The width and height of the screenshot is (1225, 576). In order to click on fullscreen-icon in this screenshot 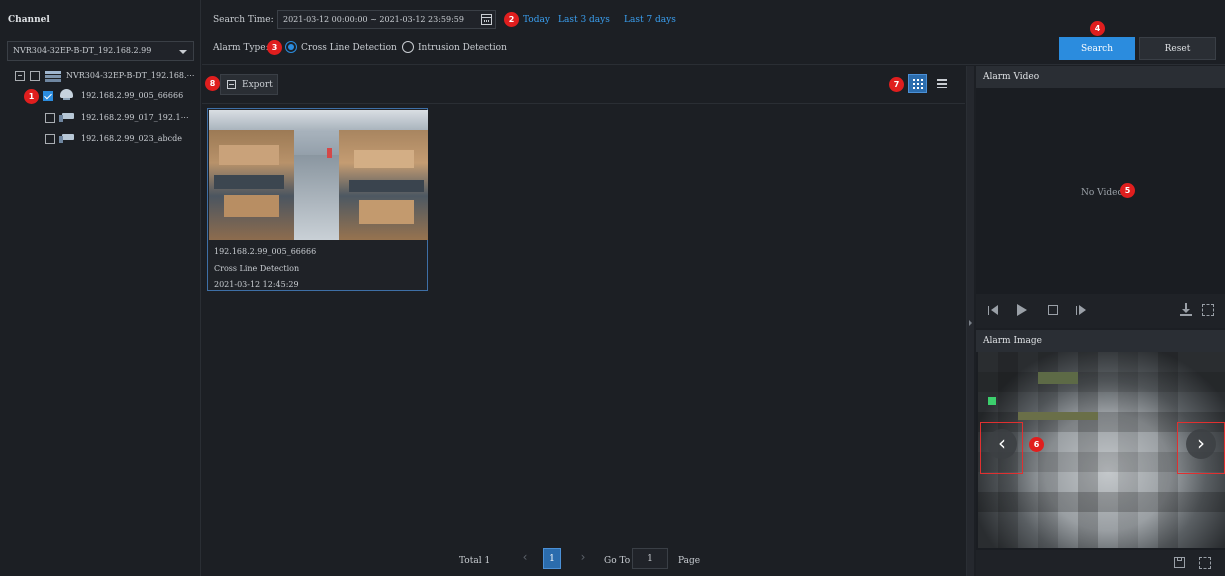, I will do `click(1208, 310)`.